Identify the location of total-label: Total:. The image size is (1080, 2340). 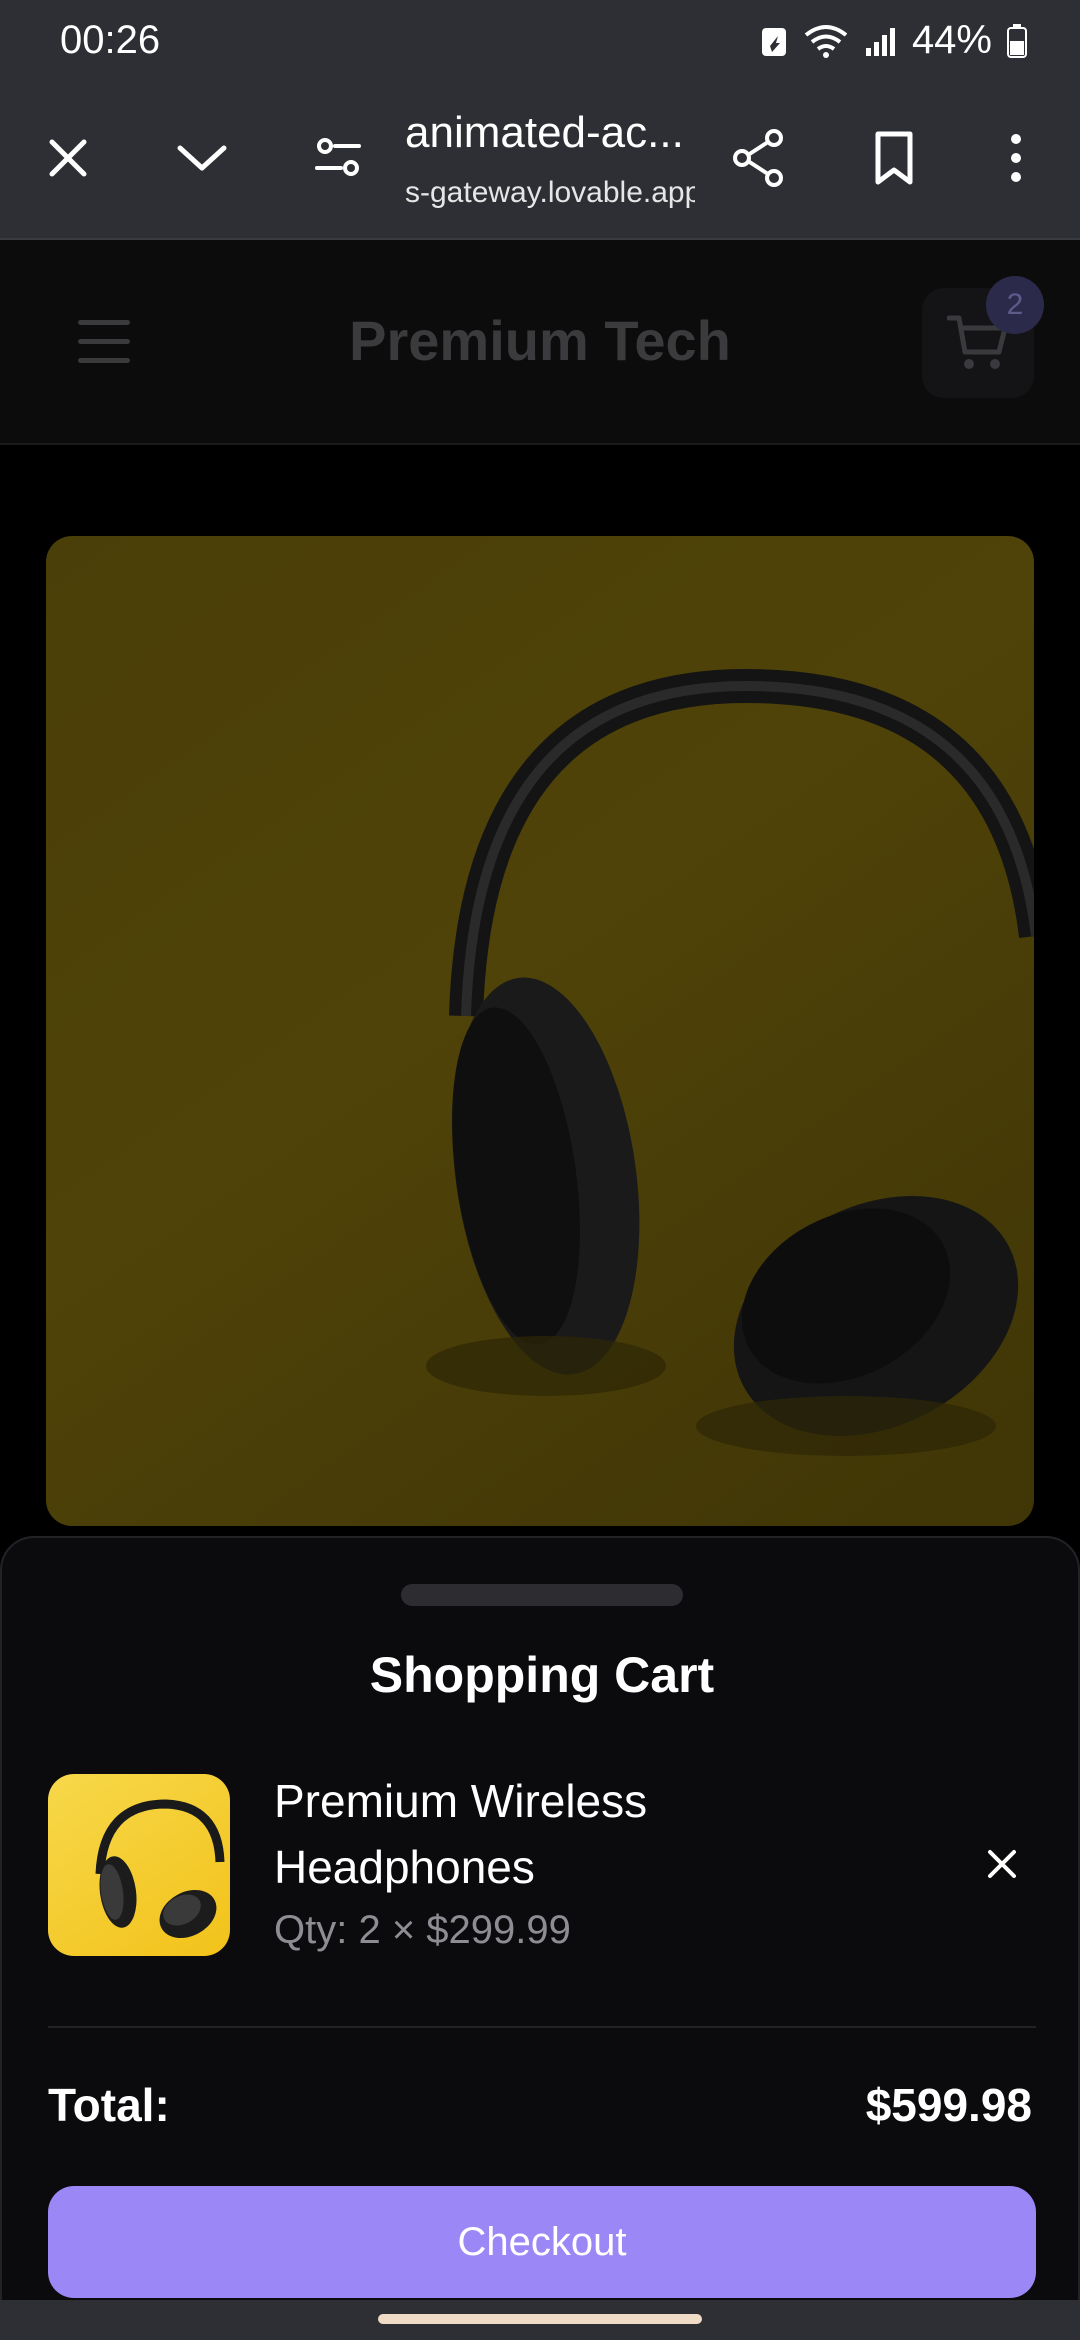
(109, 2105).